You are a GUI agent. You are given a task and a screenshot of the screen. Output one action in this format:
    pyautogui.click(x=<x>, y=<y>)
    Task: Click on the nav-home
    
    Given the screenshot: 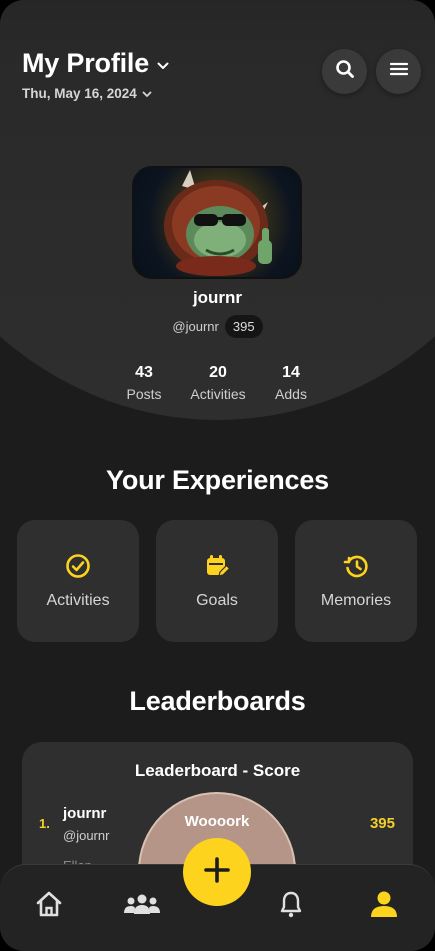 What is the action you would take?
    pyautogui.click(x=49, y=906)
    